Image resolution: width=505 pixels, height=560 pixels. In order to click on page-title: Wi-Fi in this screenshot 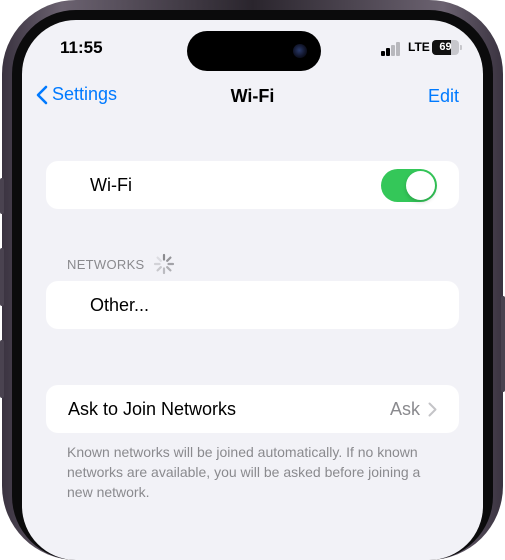, I will do `click(252, 96)`.